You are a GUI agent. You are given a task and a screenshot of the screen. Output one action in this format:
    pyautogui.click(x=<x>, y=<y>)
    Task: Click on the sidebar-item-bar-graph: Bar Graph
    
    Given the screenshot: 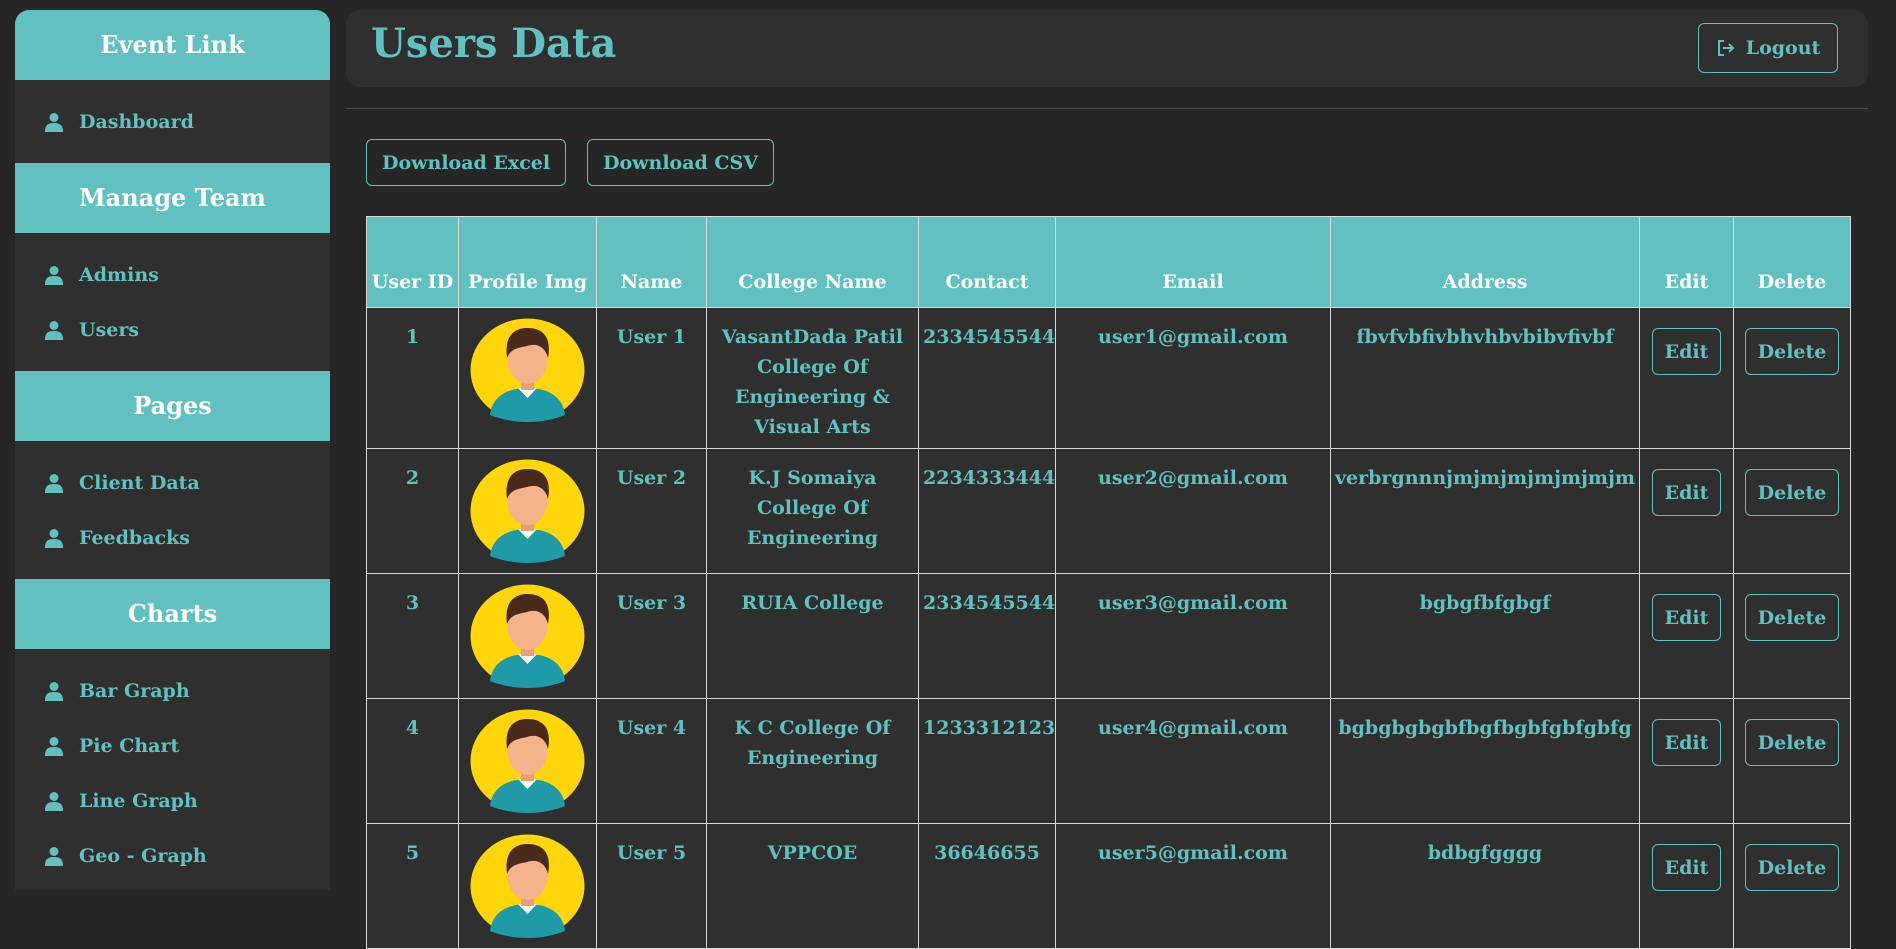 What is the action you would take?
    pyautogui.click(x=172, y=690)
    